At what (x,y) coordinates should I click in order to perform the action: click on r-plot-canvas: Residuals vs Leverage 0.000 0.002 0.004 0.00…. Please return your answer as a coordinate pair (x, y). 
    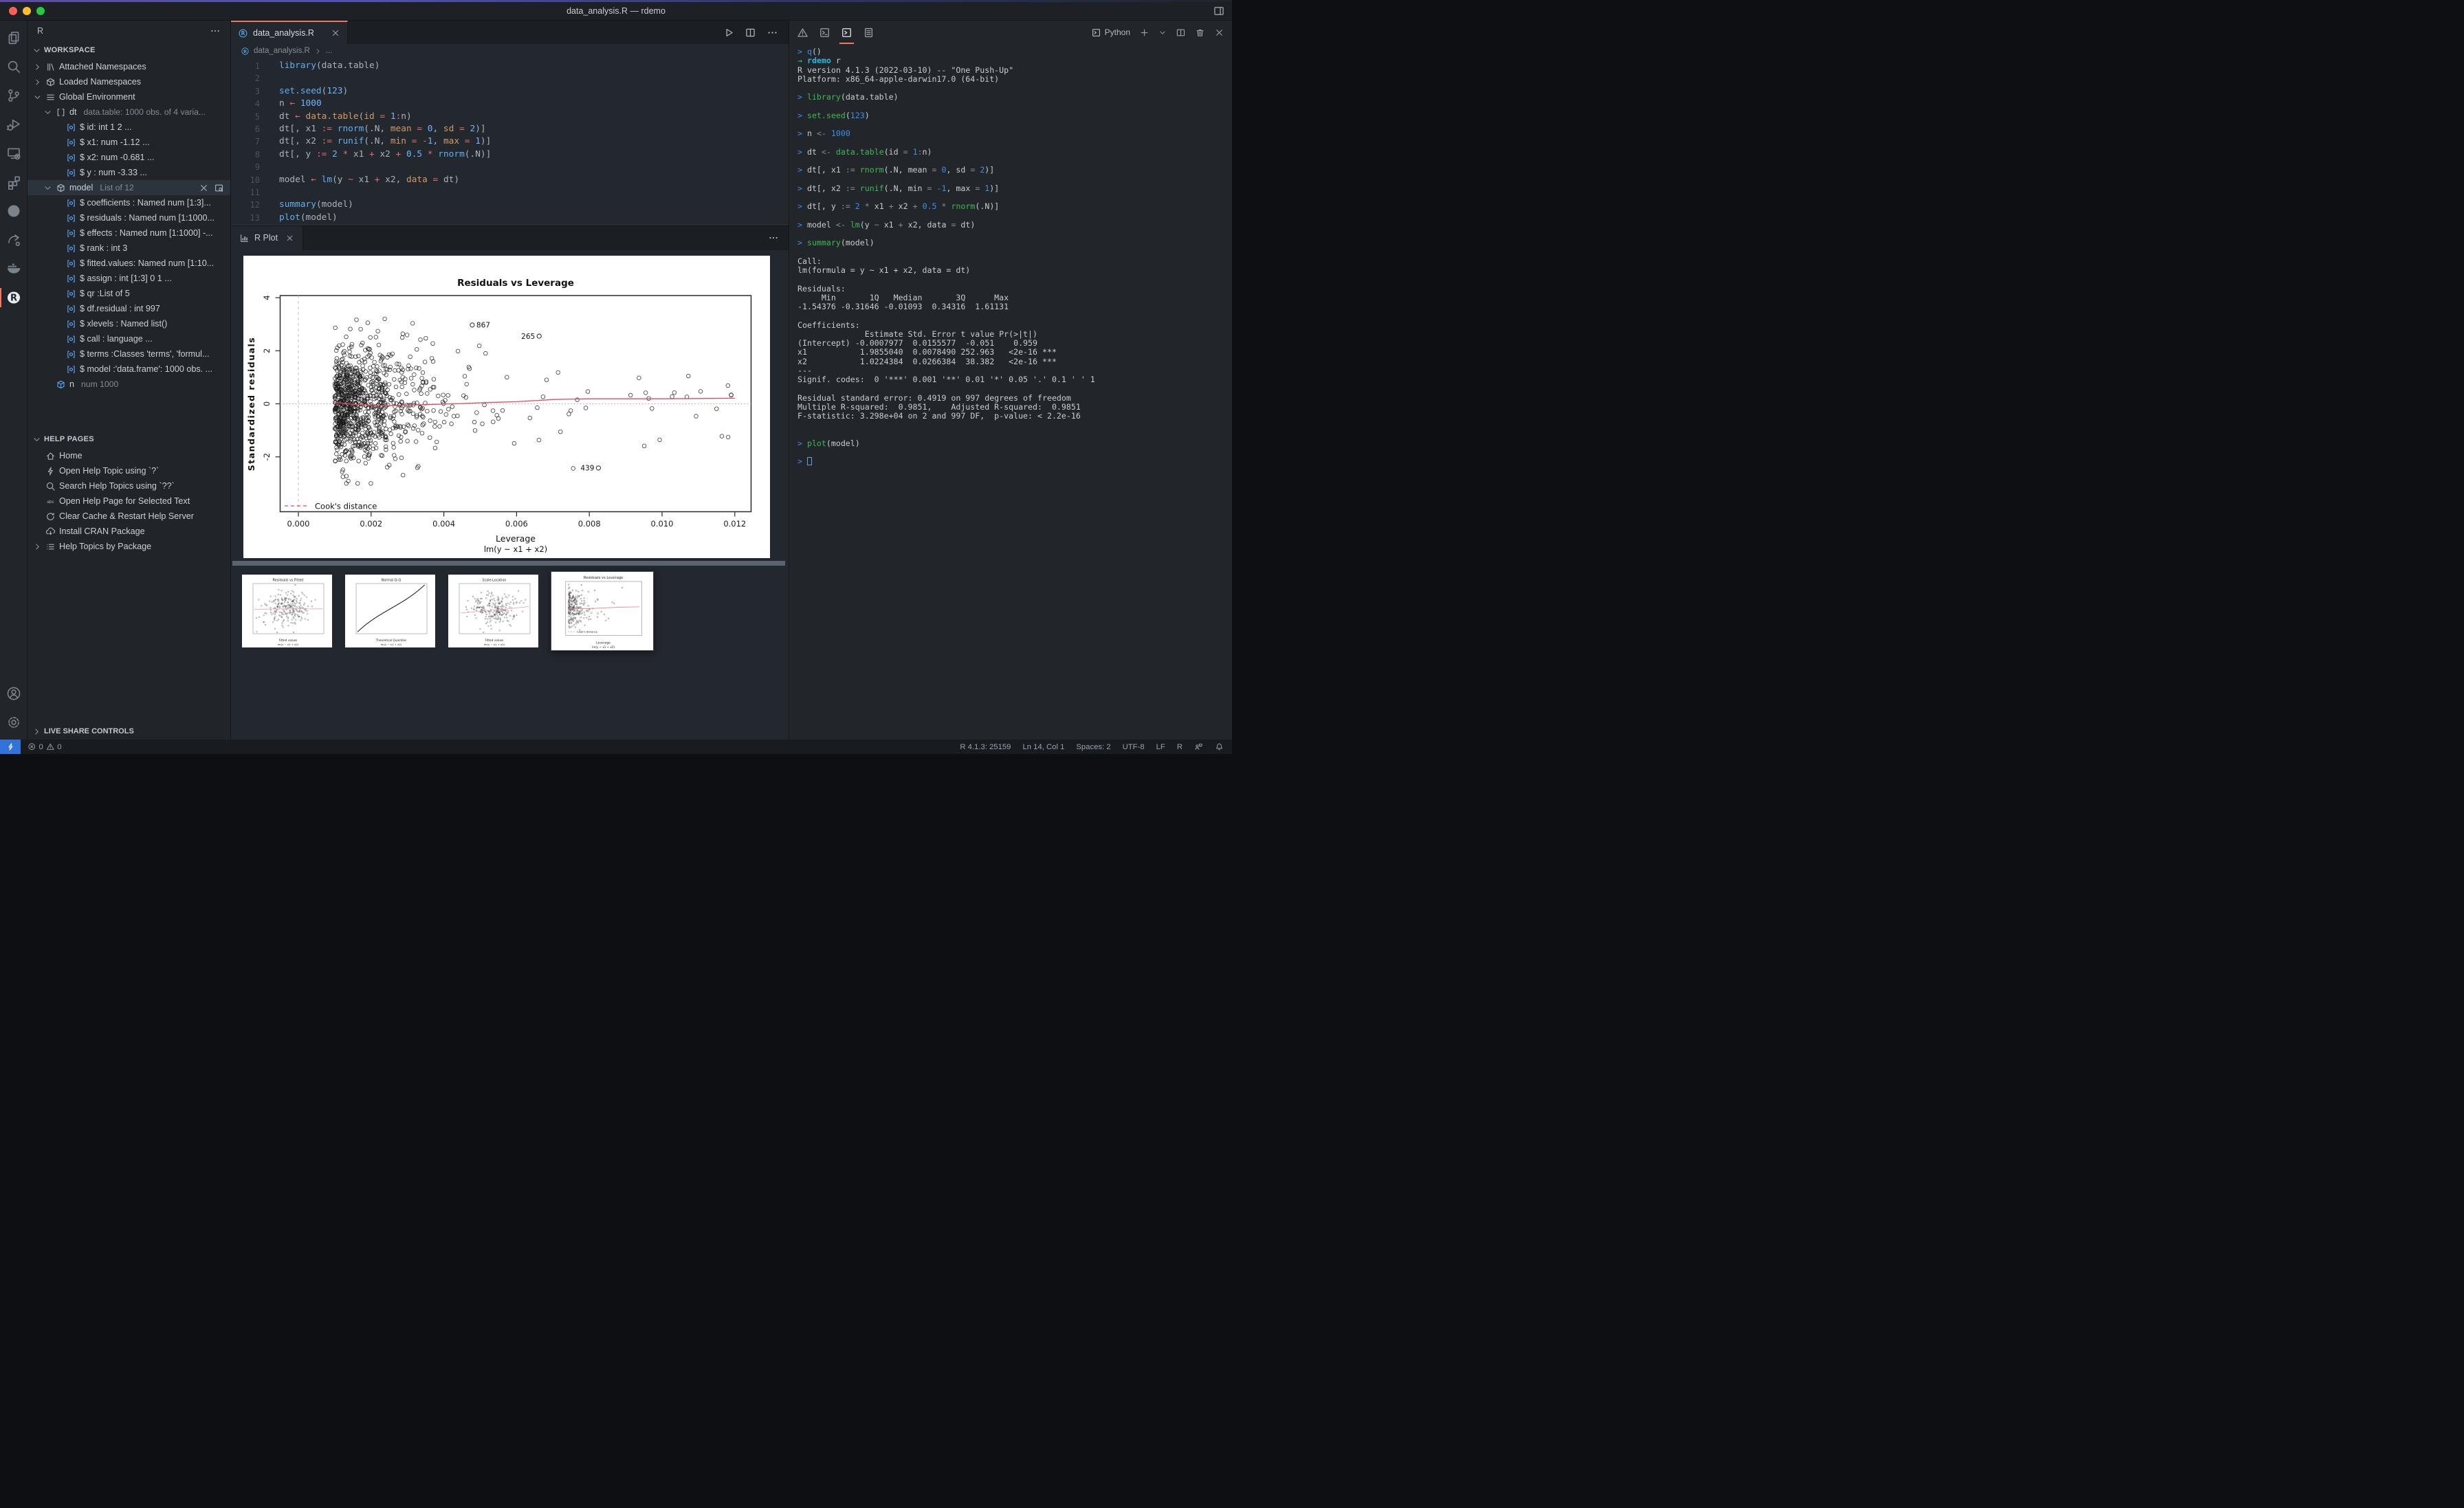
    Looking at the image, I should click on (506, 406).